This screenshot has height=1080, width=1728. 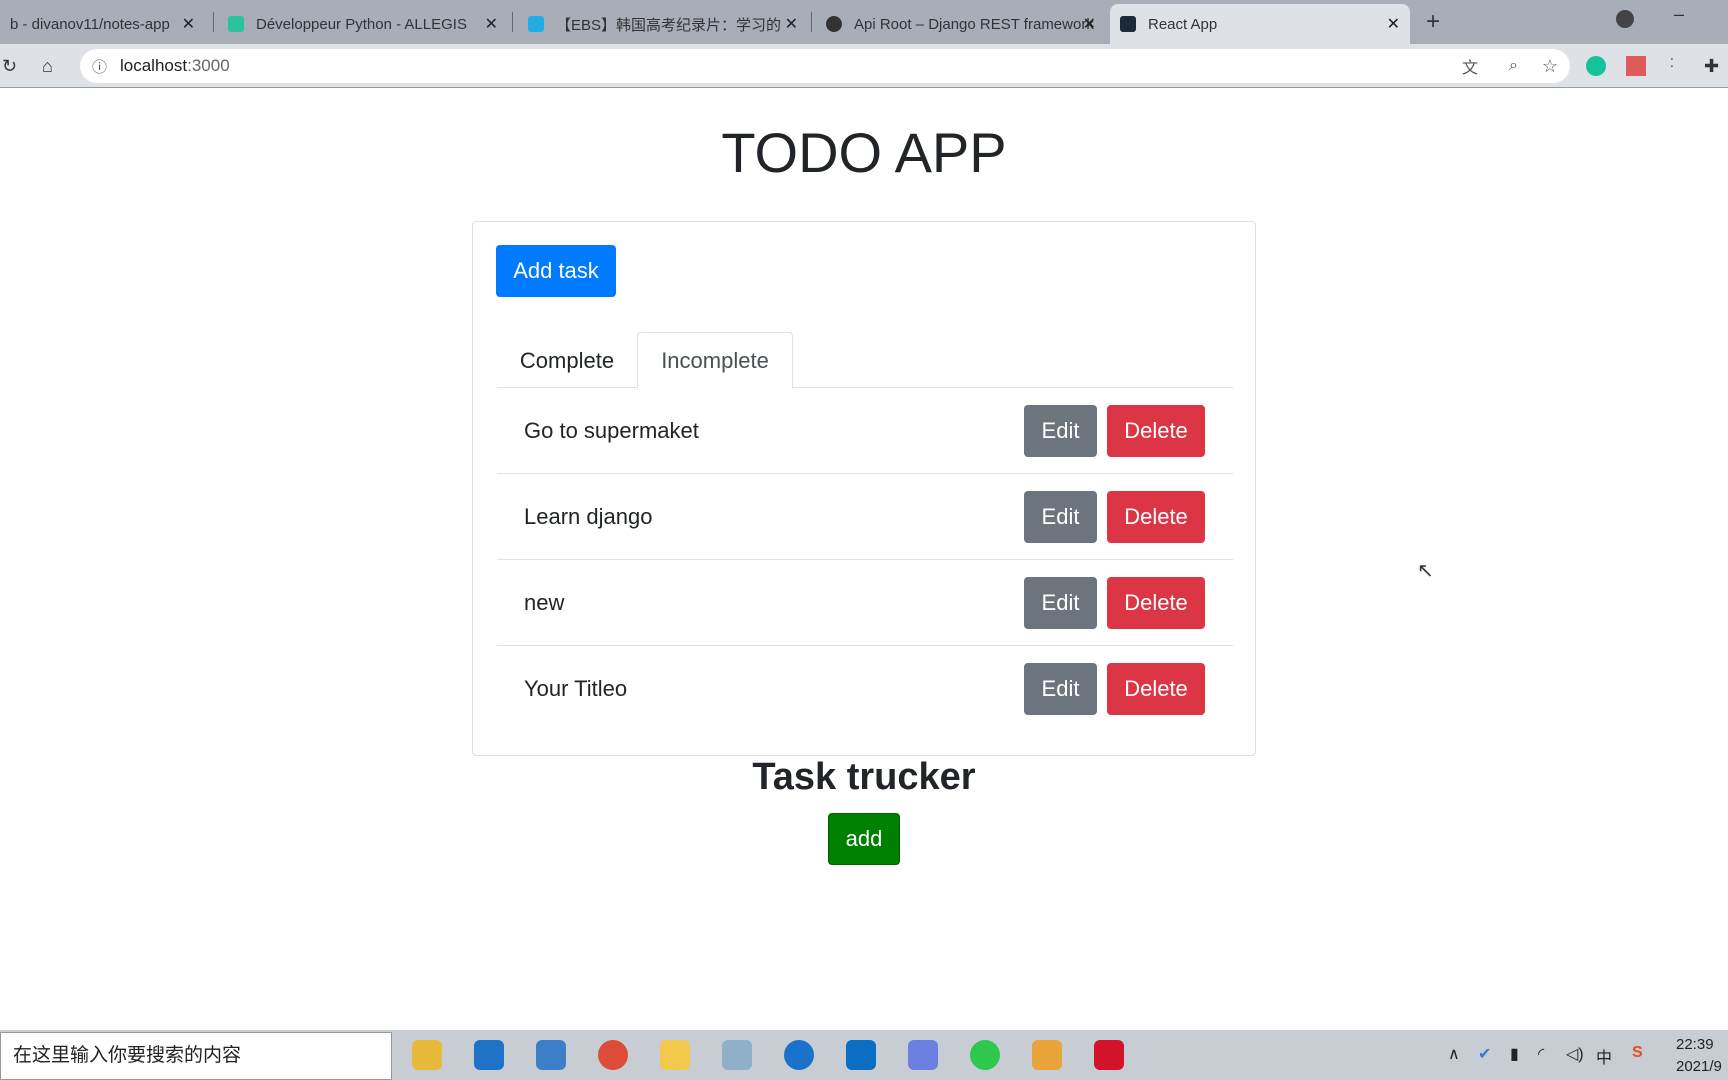 What do you see at coordinates (100, 67) in the screenshot?
I see `info-icon: ⓘ` at bounding box center [100, 67].